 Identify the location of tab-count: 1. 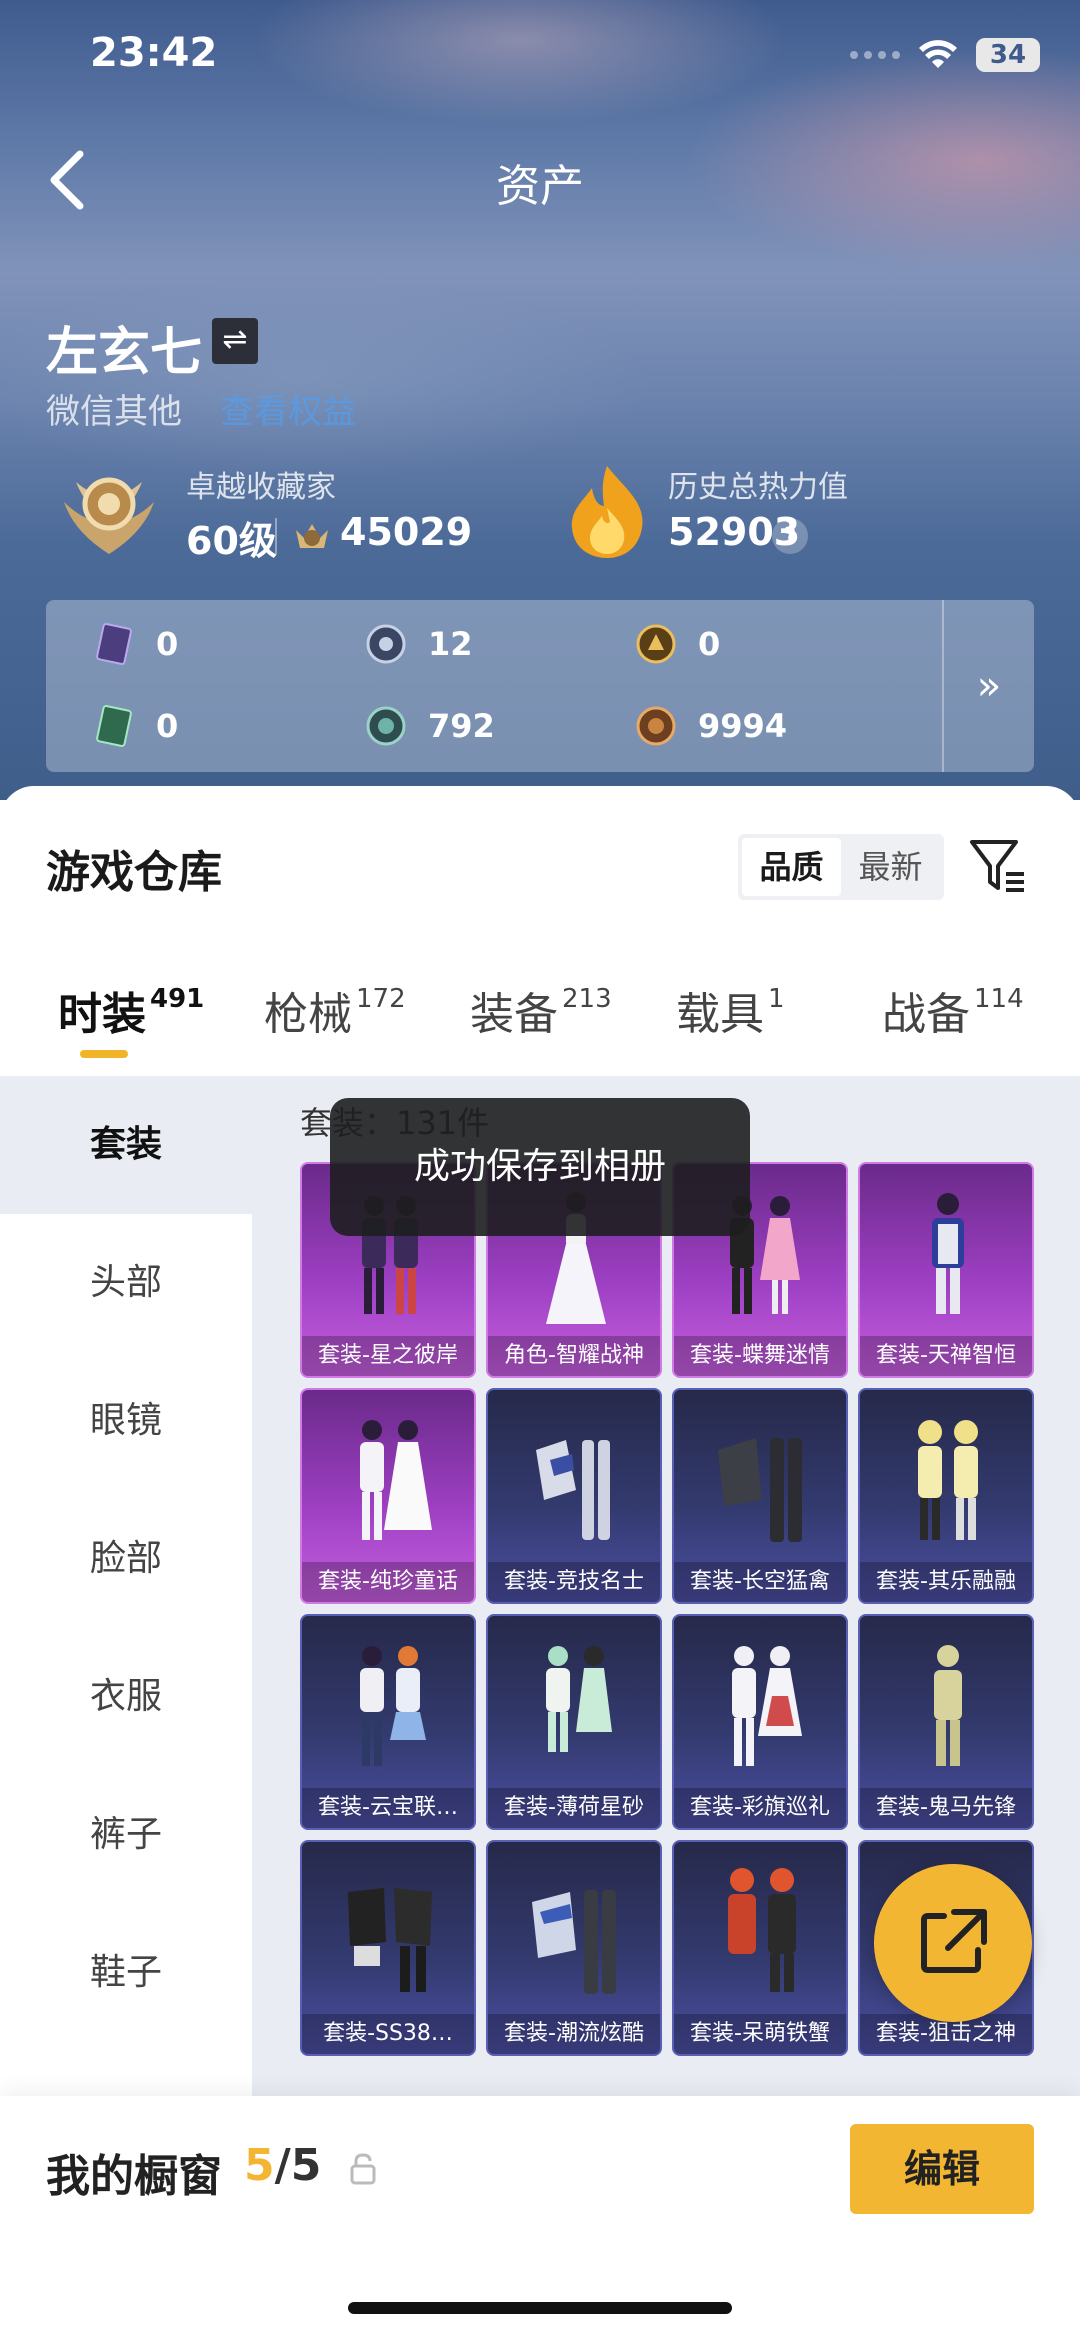
(776, 999).